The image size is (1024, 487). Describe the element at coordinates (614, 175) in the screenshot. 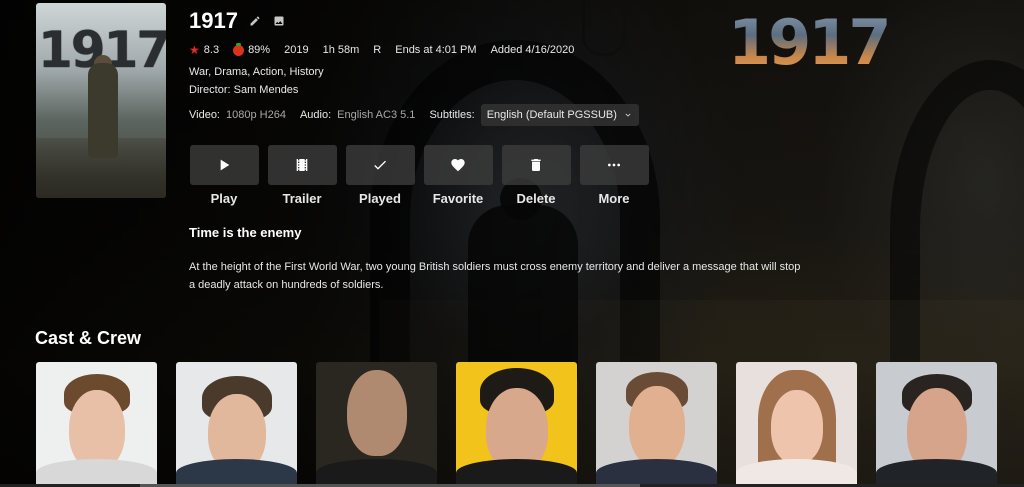

I see `more-button: More` at that location.